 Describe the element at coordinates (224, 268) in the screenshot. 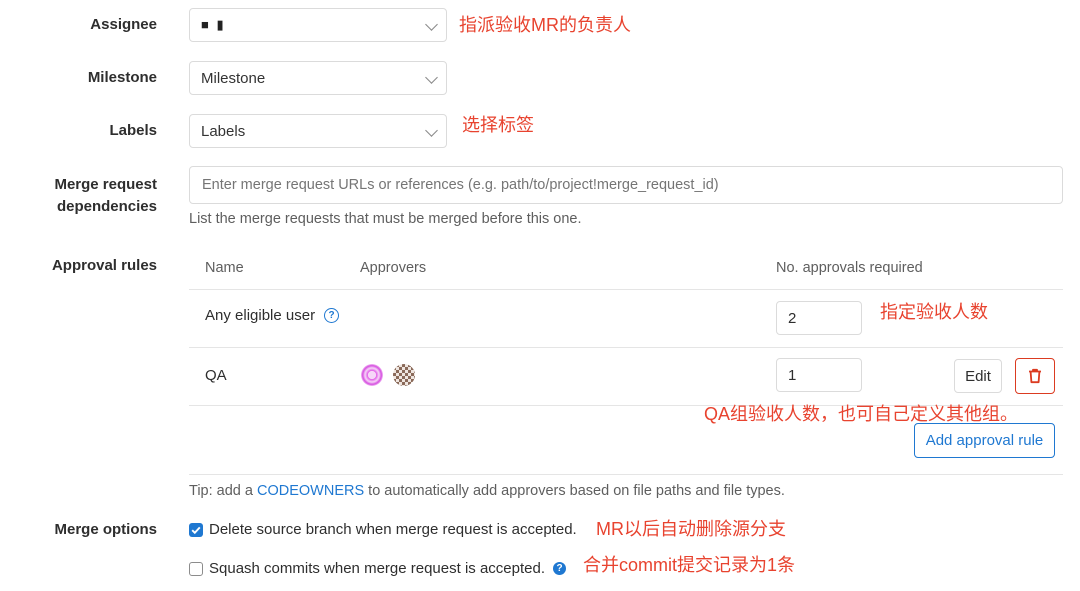

I see `column-name-header: Name` at that location.